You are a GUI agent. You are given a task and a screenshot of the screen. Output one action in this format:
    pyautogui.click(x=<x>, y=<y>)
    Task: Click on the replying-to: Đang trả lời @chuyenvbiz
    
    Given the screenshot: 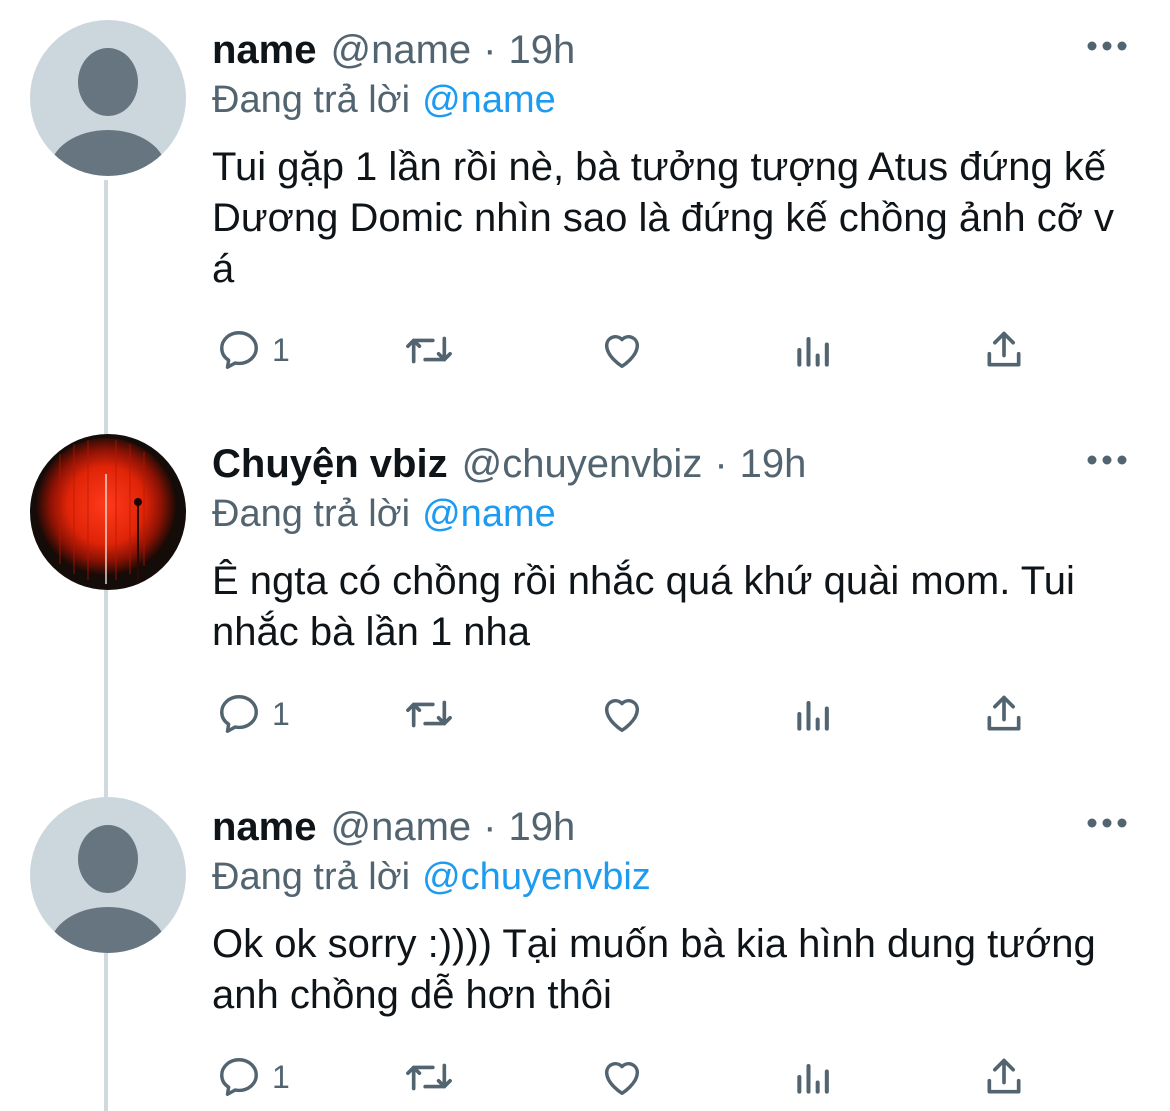 What is the action you would take?
    pyautogui.click(x=431, y=877)
    